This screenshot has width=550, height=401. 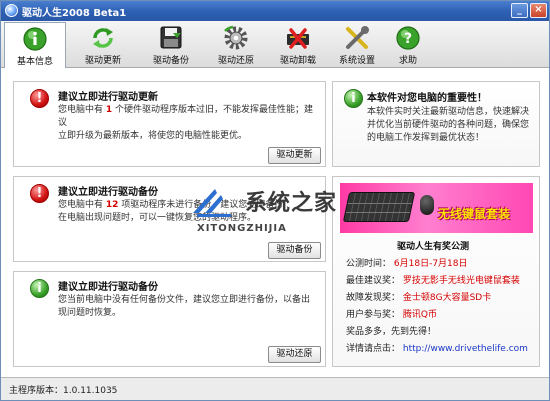 I want to click on unbacked-driver-count: 12, so click(x=112, y=205).